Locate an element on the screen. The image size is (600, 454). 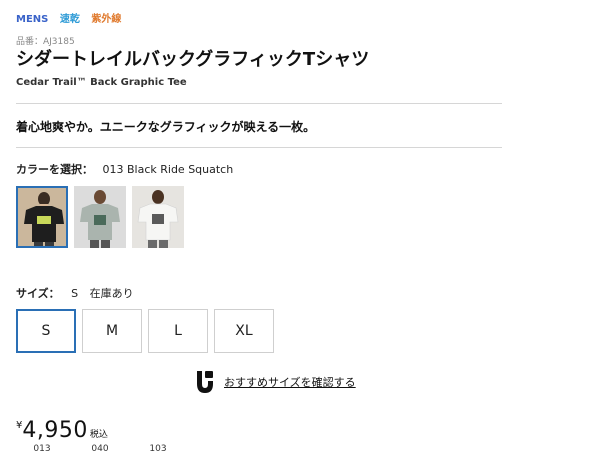
selected-color-name: 013 Black Ride Squatch is located at coordinates (168, 169).